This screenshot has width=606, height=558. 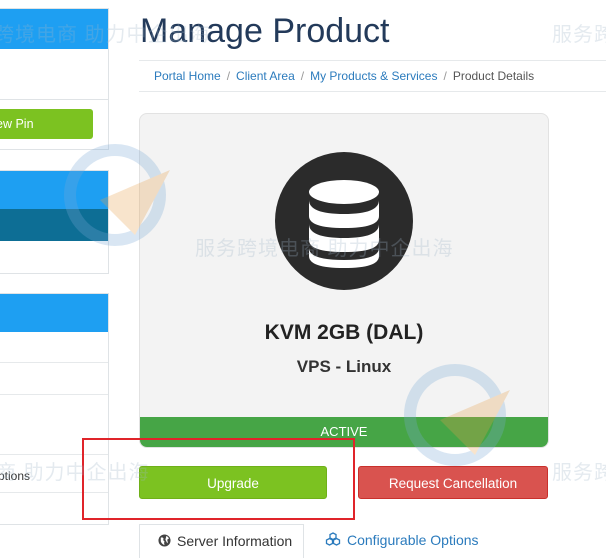 What do you see at coordinates (493, 76) in the screenshot?
I see `breadcrumb-current: Product Details` at bounding box center [493, 76].